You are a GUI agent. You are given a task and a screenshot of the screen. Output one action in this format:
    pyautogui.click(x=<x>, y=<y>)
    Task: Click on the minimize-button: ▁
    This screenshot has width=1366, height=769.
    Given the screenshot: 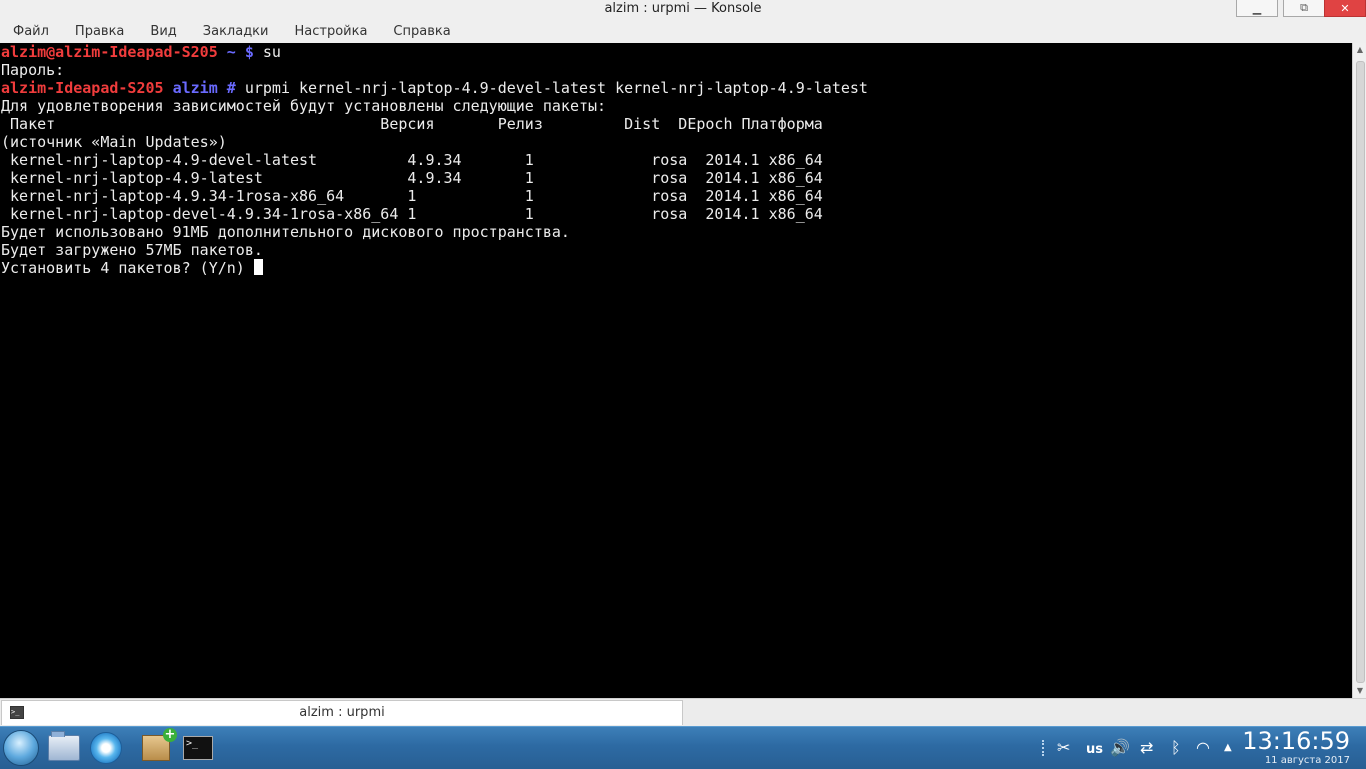 What is the action you would take?
    pyautogui.click(x=1257, y=8)
    